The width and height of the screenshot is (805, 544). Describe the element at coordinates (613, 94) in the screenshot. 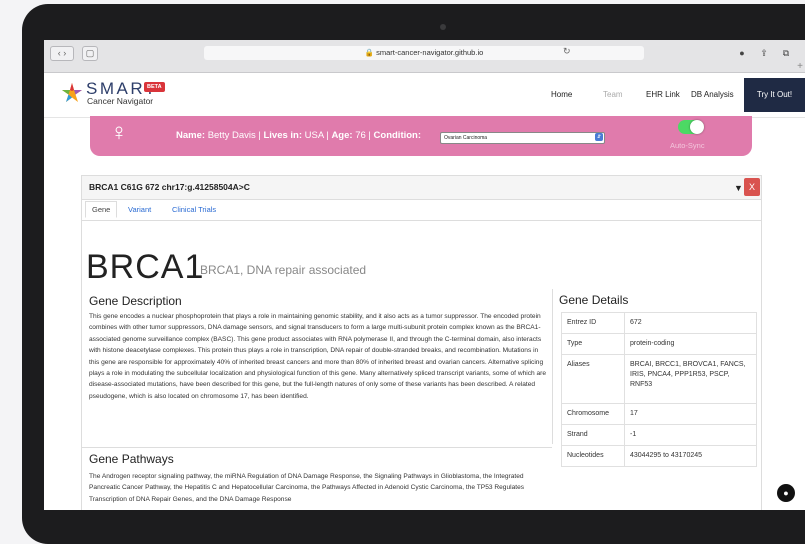

I see `nav-team: Team` at that location.